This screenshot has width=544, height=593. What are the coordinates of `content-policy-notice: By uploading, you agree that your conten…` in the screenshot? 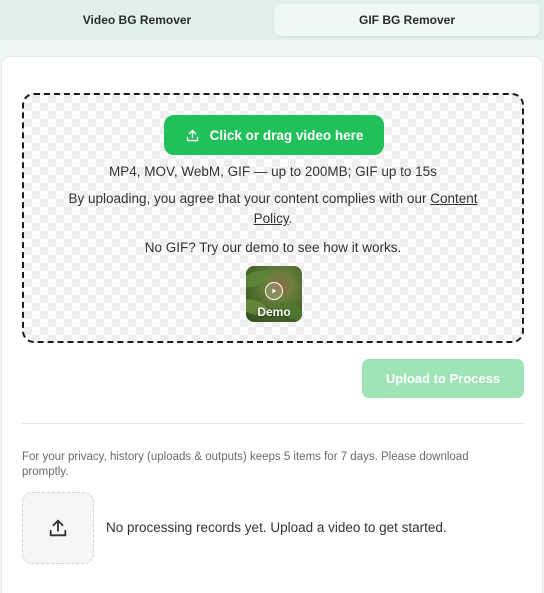 It's located at (273, 209).